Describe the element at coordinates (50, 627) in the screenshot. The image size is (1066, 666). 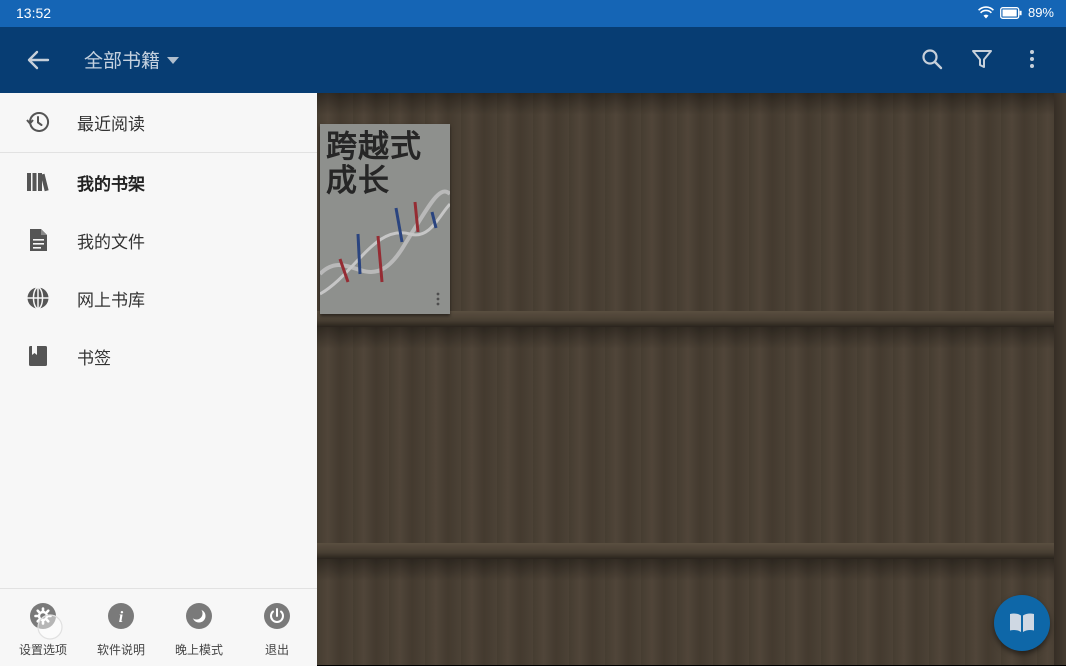
I see `touch-ripple-icon` at that location.